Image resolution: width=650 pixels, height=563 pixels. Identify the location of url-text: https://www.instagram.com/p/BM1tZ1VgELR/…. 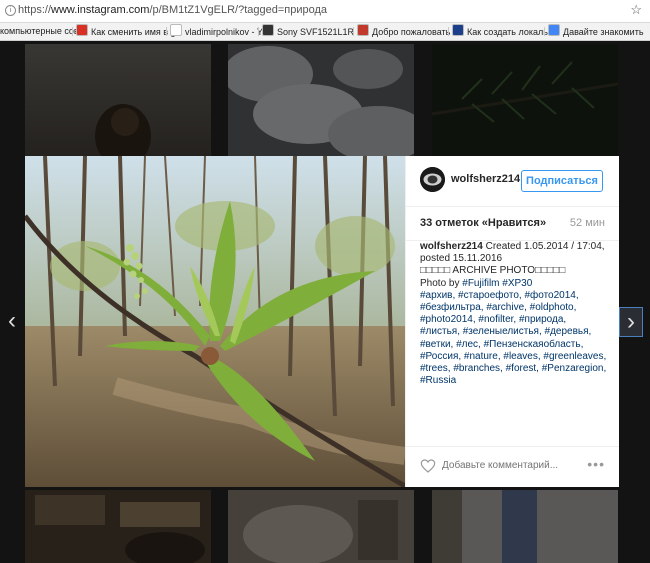
(172, 10).